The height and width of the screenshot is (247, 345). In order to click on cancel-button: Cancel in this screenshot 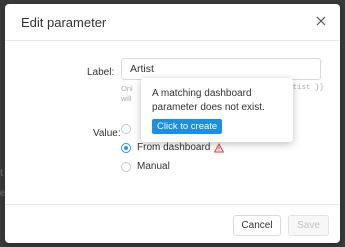, I will do `click(257, 225)`.